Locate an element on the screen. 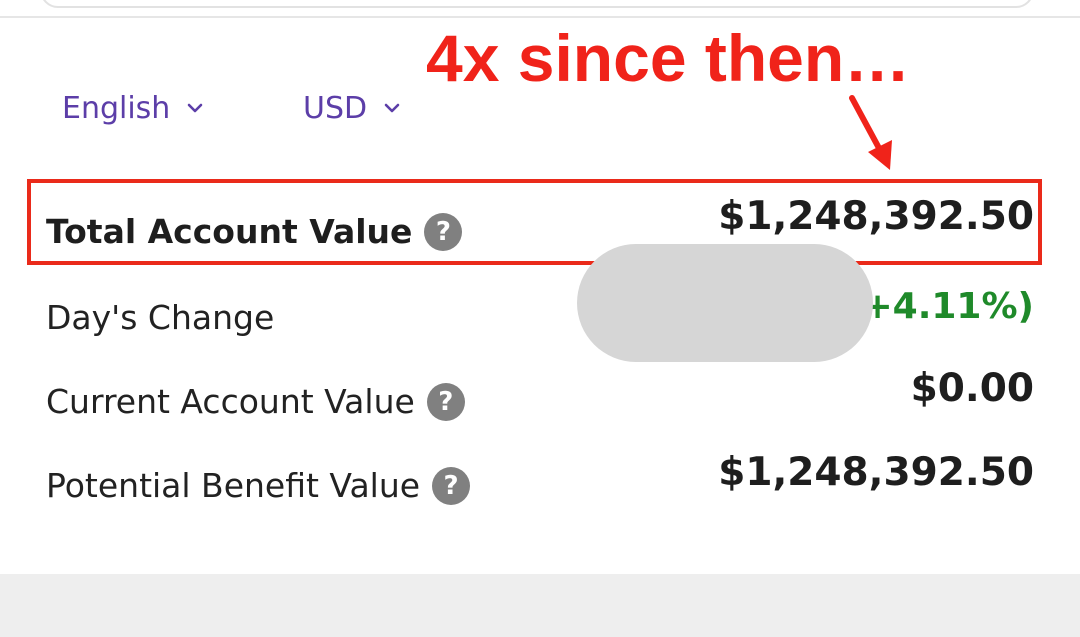  language-selector-label: English is located at coordinates (116, 108).